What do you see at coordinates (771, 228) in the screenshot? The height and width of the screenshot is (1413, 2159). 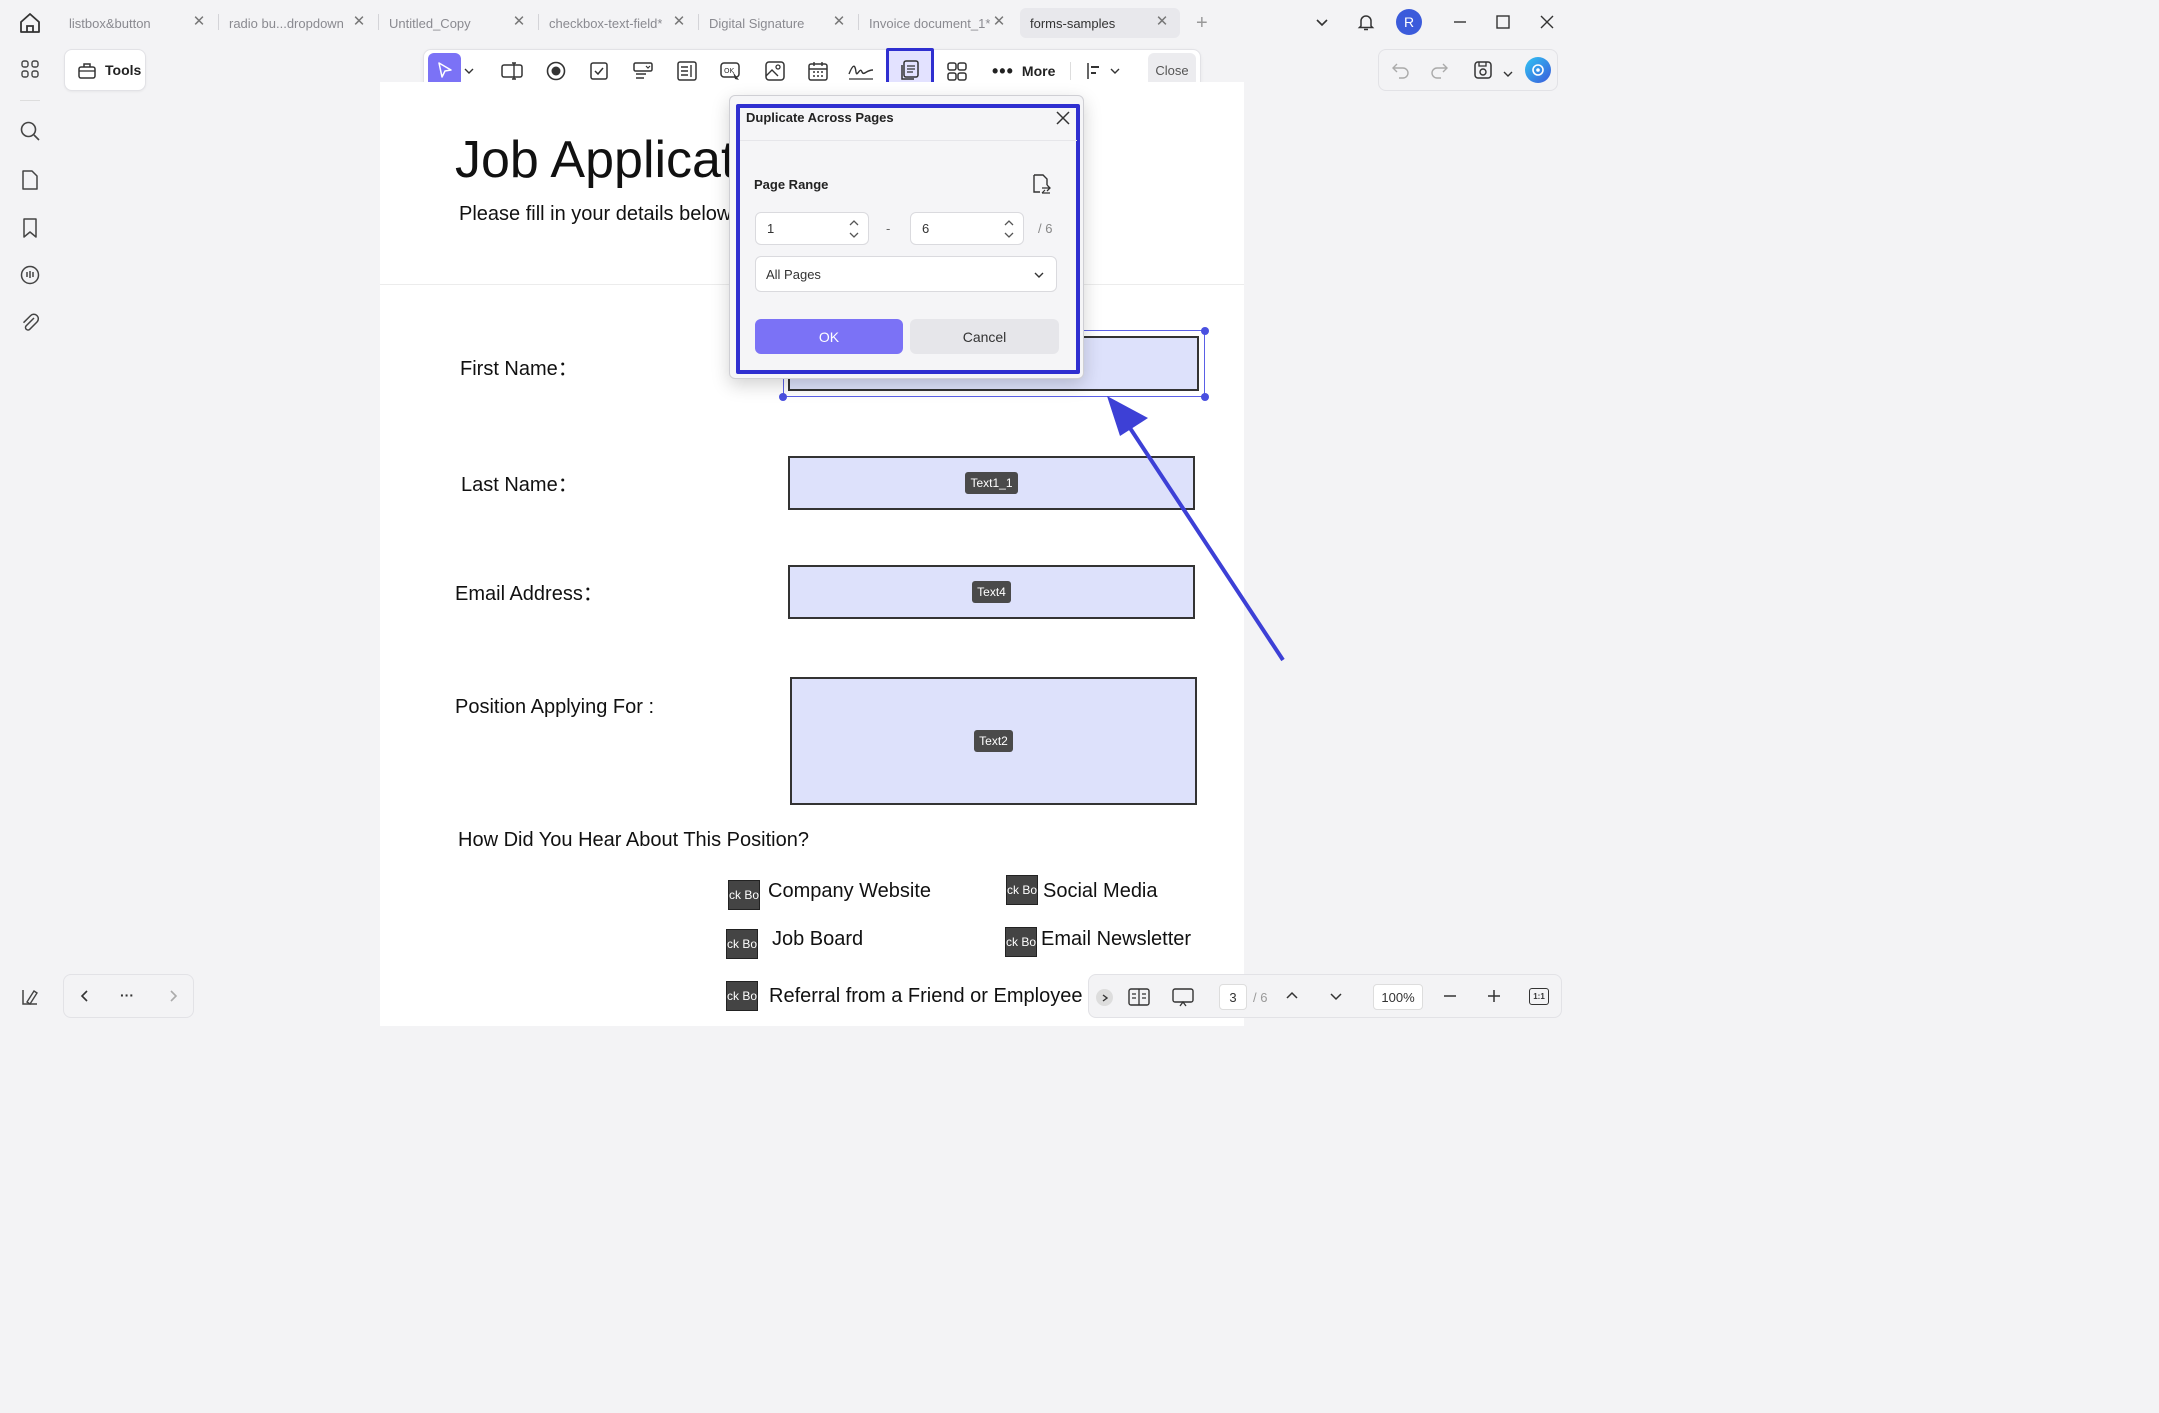 I see `from-page-value: 1` at bounding box center [771, 228].